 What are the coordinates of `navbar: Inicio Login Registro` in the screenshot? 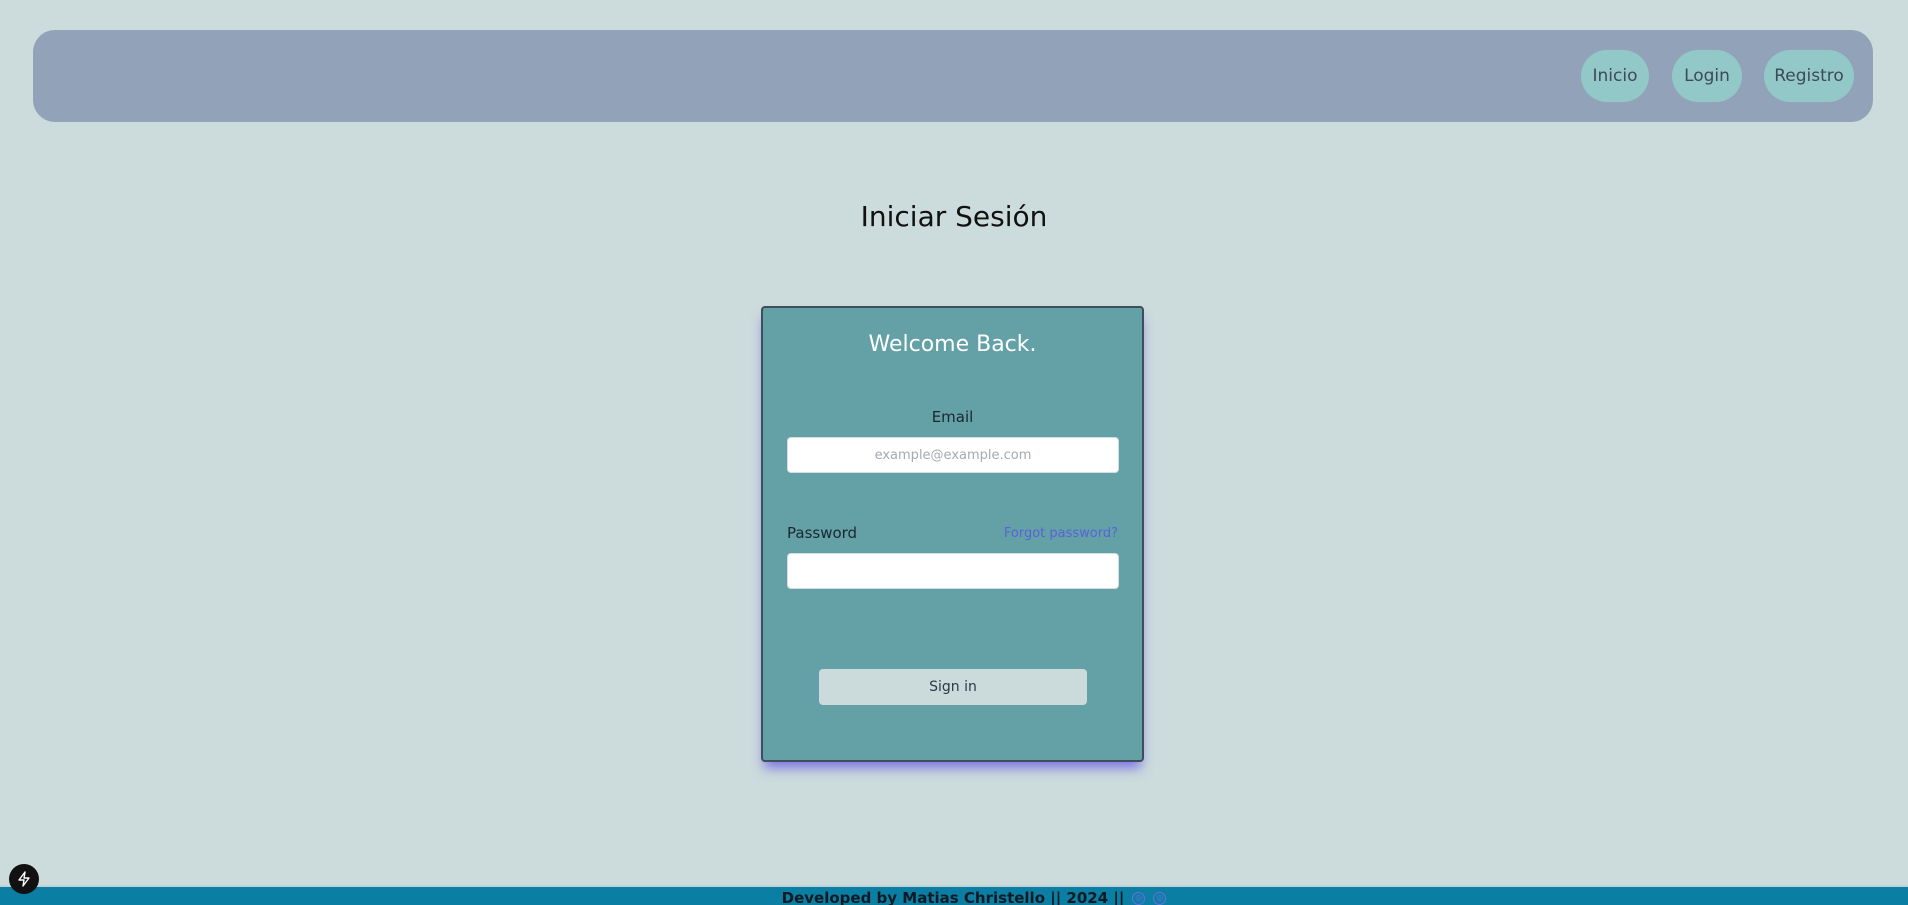 It's located at (953, 76).